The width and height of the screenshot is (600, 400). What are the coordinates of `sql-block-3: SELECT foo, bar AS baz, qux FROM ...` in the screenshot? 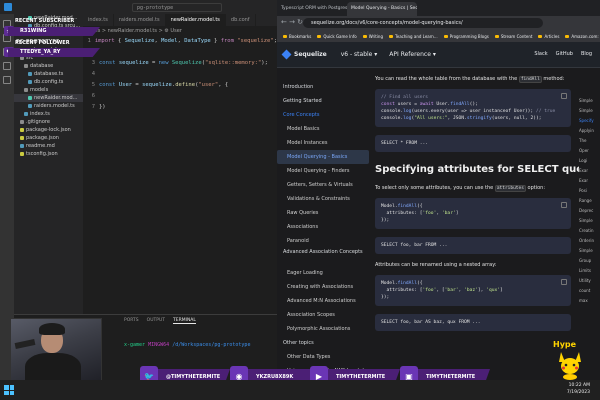 It's located at (473, 322).